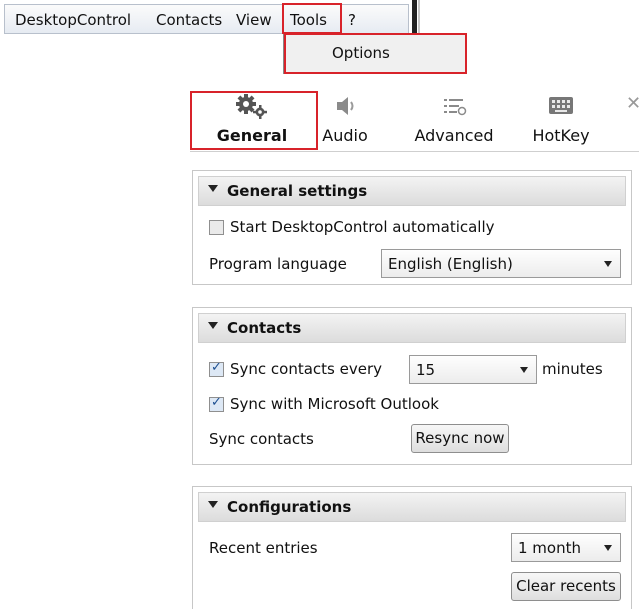  What do you see at coordinates (297, 191) in the screenshot?
I see `general-settings-title: General settings` at bounding box center [297, 191].